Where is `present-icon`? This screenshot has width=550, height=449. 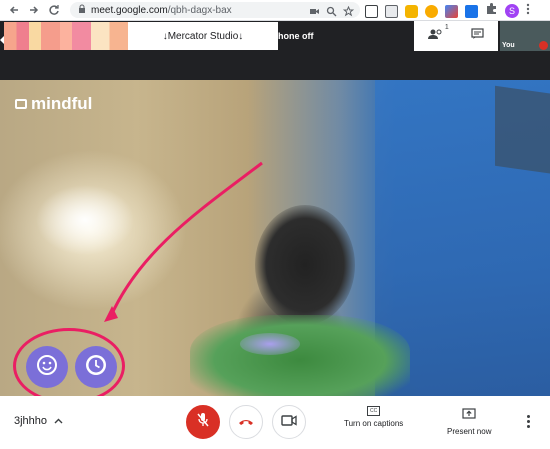 present-icon is located at coordinates (469, 415).